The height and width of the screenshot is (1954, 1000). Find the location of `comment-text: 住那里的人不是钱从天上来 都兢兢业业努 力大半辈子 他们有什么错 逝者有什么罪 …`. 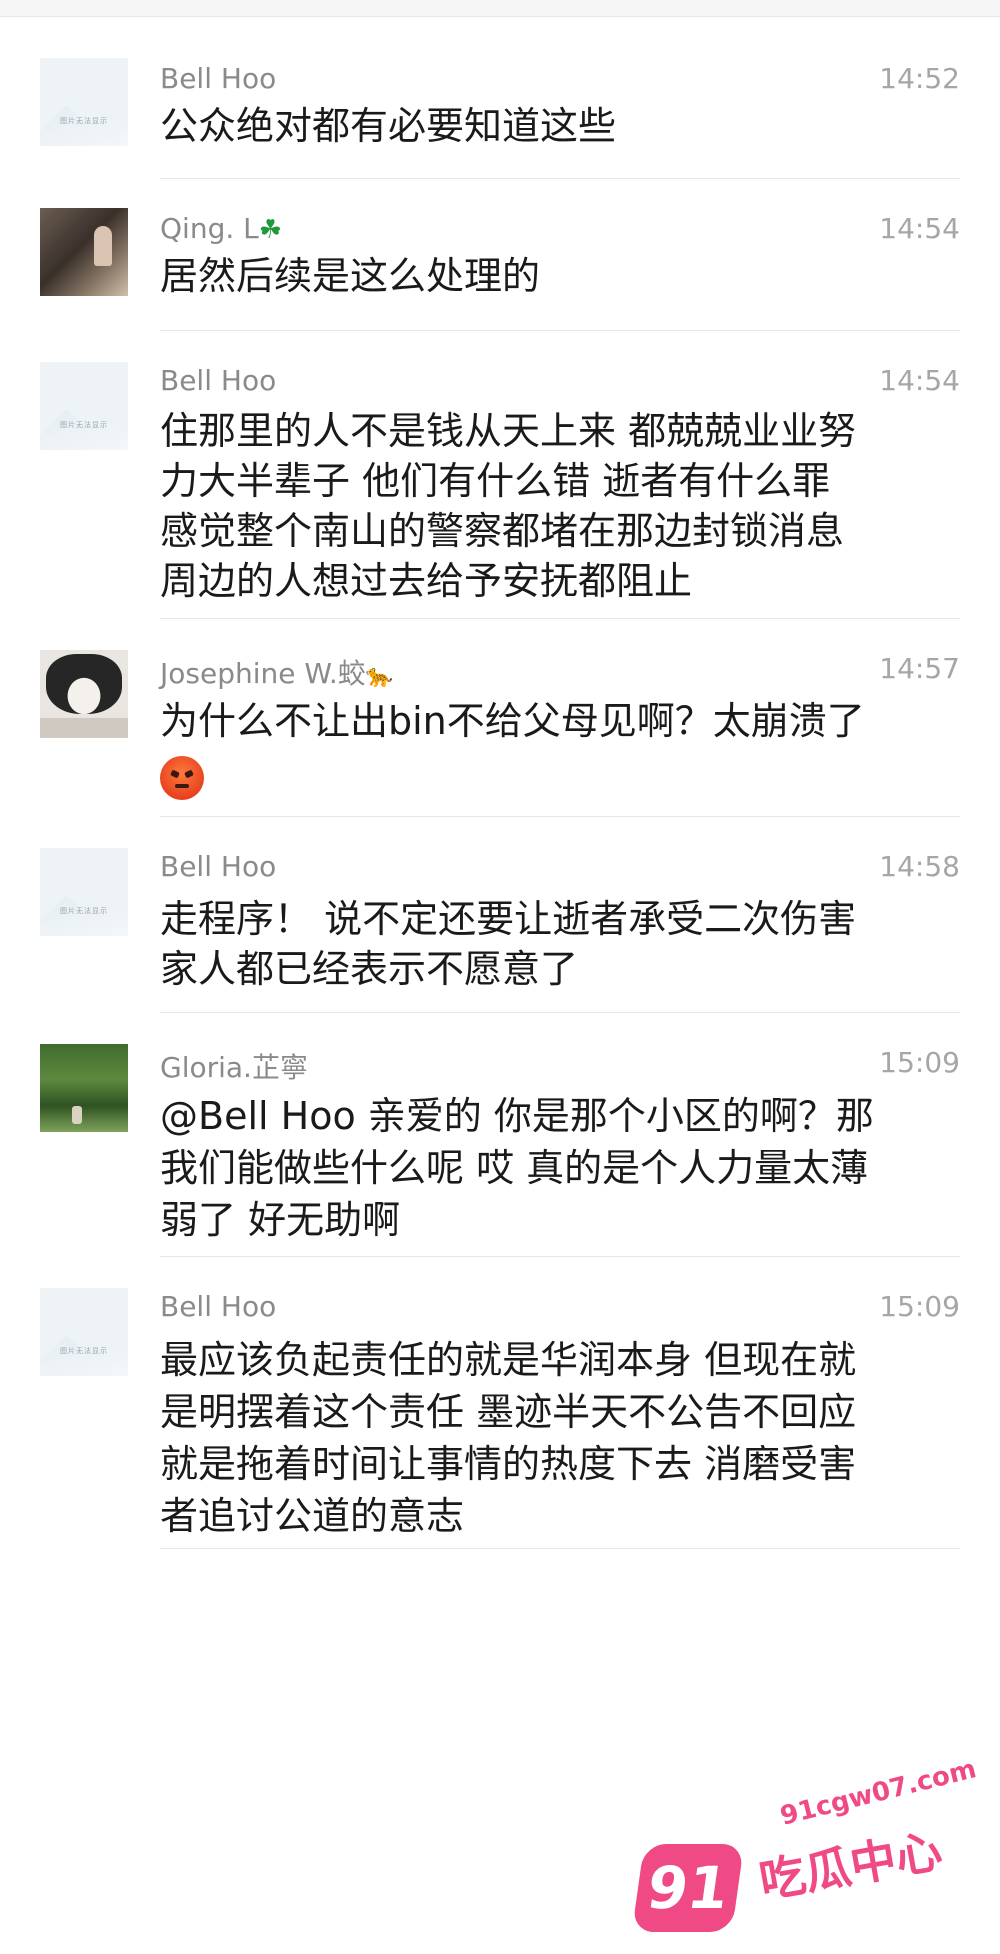

comment-text: 住那里的人不是钱从天上来 都兢兢业业努 力大半辈子 他们有什么错 逝者有什么罪 … is located at coordinates (560, 506).